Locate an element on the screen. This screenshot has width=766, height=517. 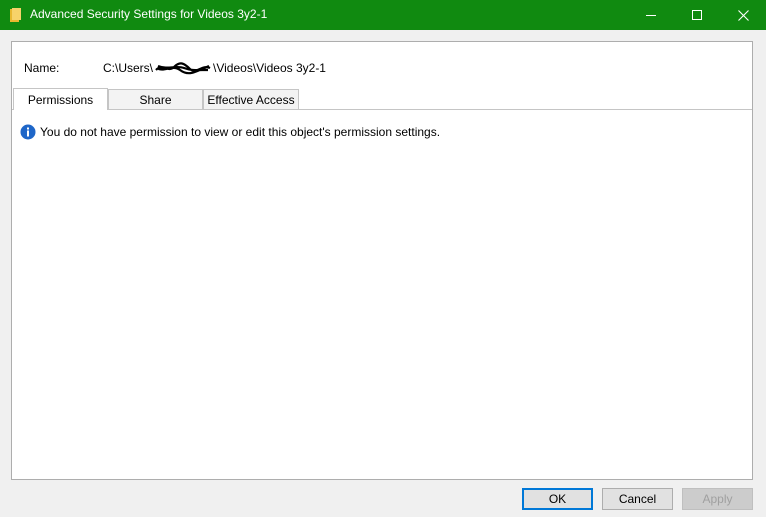
maximize-icon is located at coordinates (697, 15).